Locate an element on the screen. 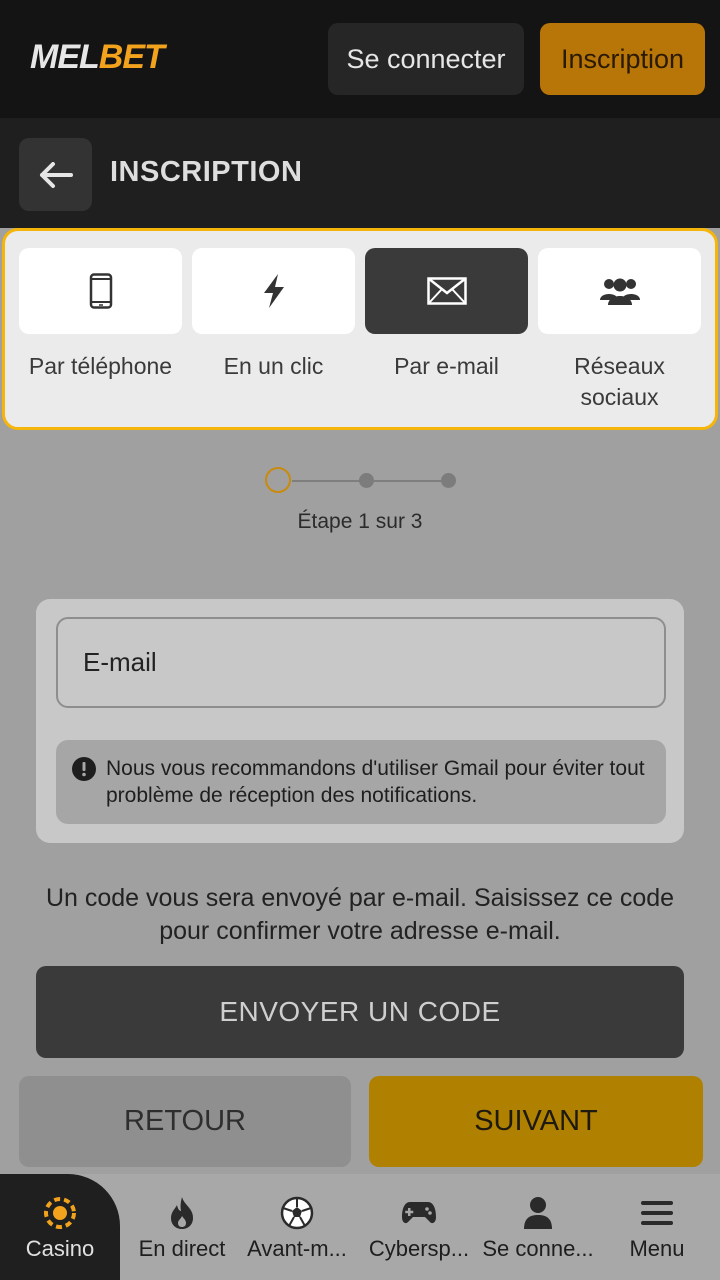  gamepad-icon is located at coordinates (419, 1213).